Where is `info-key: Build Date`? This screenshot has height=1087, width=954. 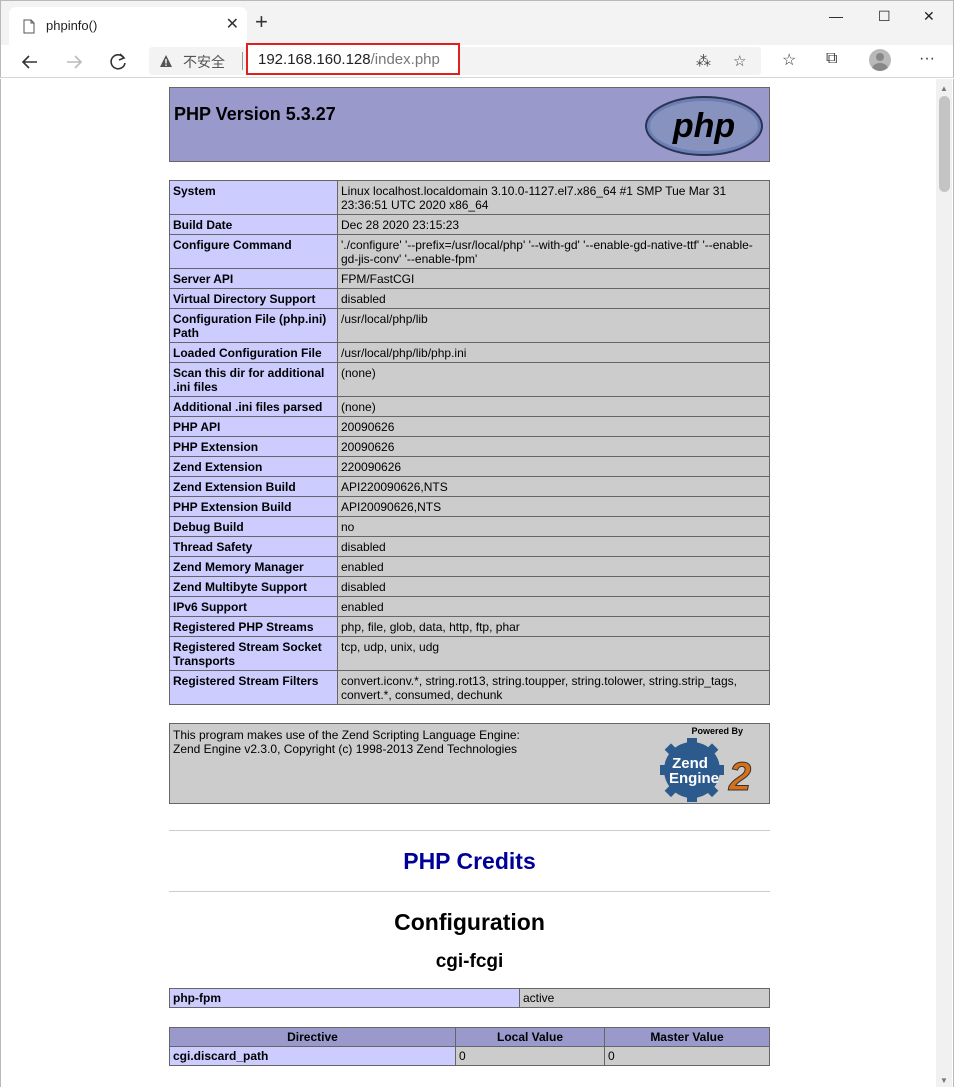 info-key: Build Date is located at coordinates (253, 224).